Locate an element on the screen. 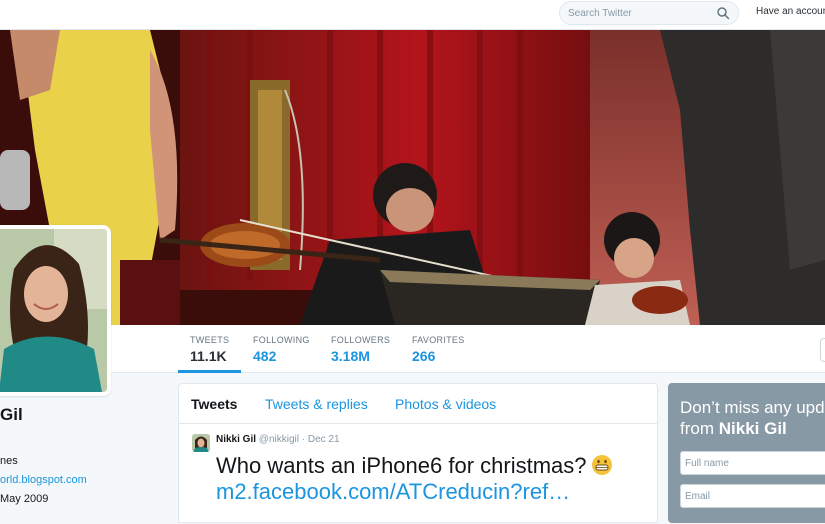 This screenshot has height=524, width=825. signup-title-line1: Don’t miss any upd is located at coordinates (752, 407).